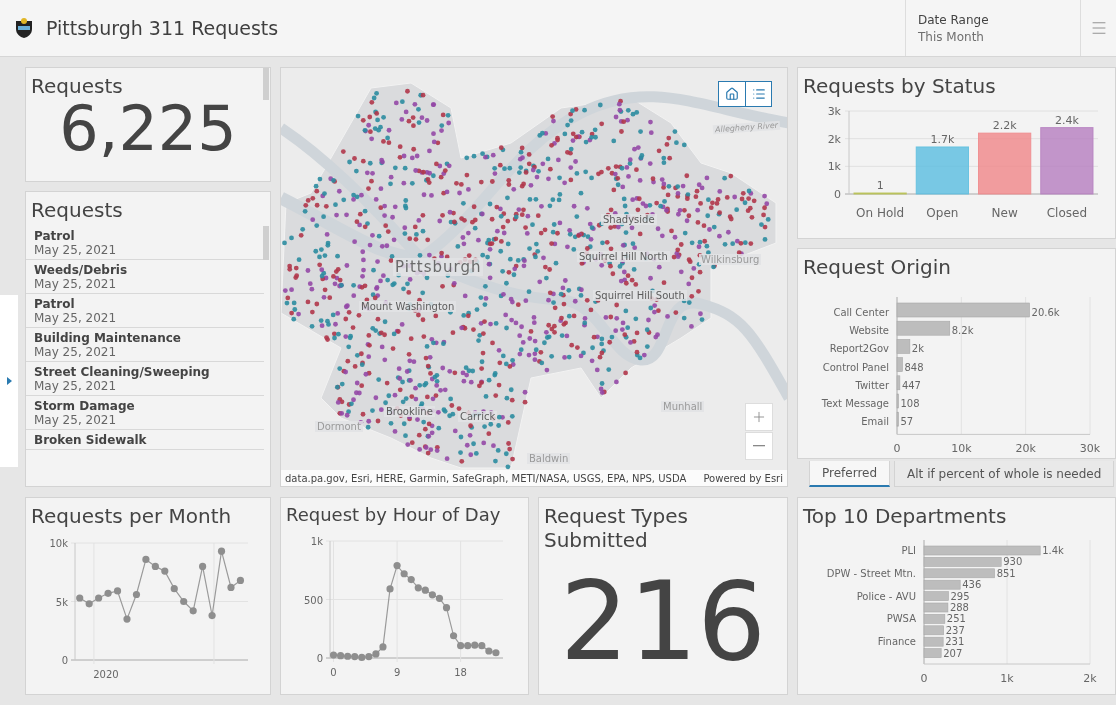 The height and width of the screenshot is (705, 1116). I want to click on category-label: Finance, so click(896, 642).